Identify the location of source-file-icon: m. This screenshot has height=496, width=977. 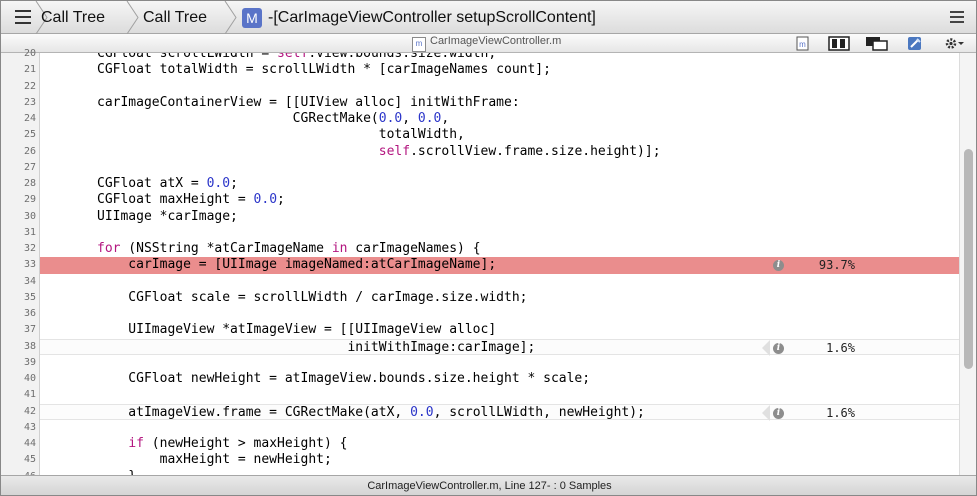
(419, 44).